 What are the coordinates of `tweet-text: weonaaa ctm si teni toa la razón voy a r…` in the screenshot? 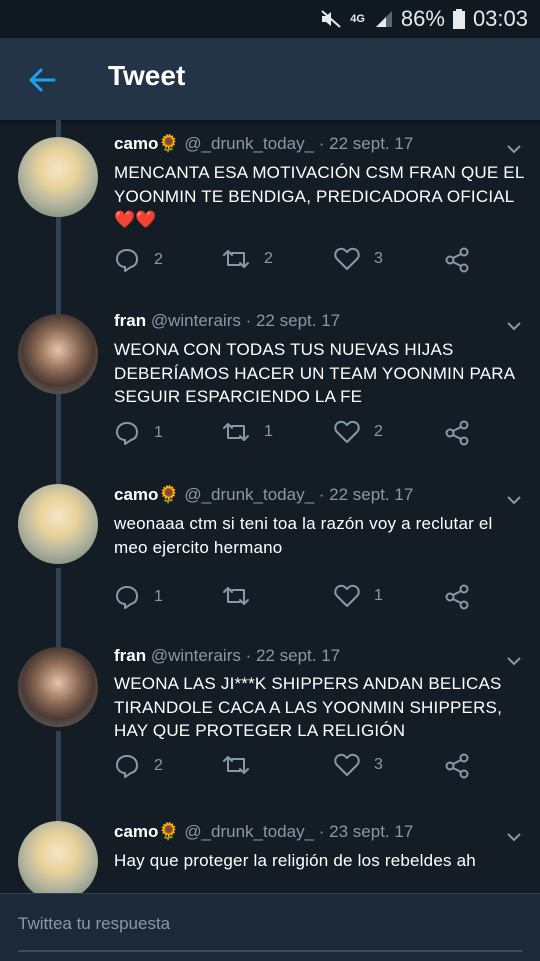 It's located at (303, 535).